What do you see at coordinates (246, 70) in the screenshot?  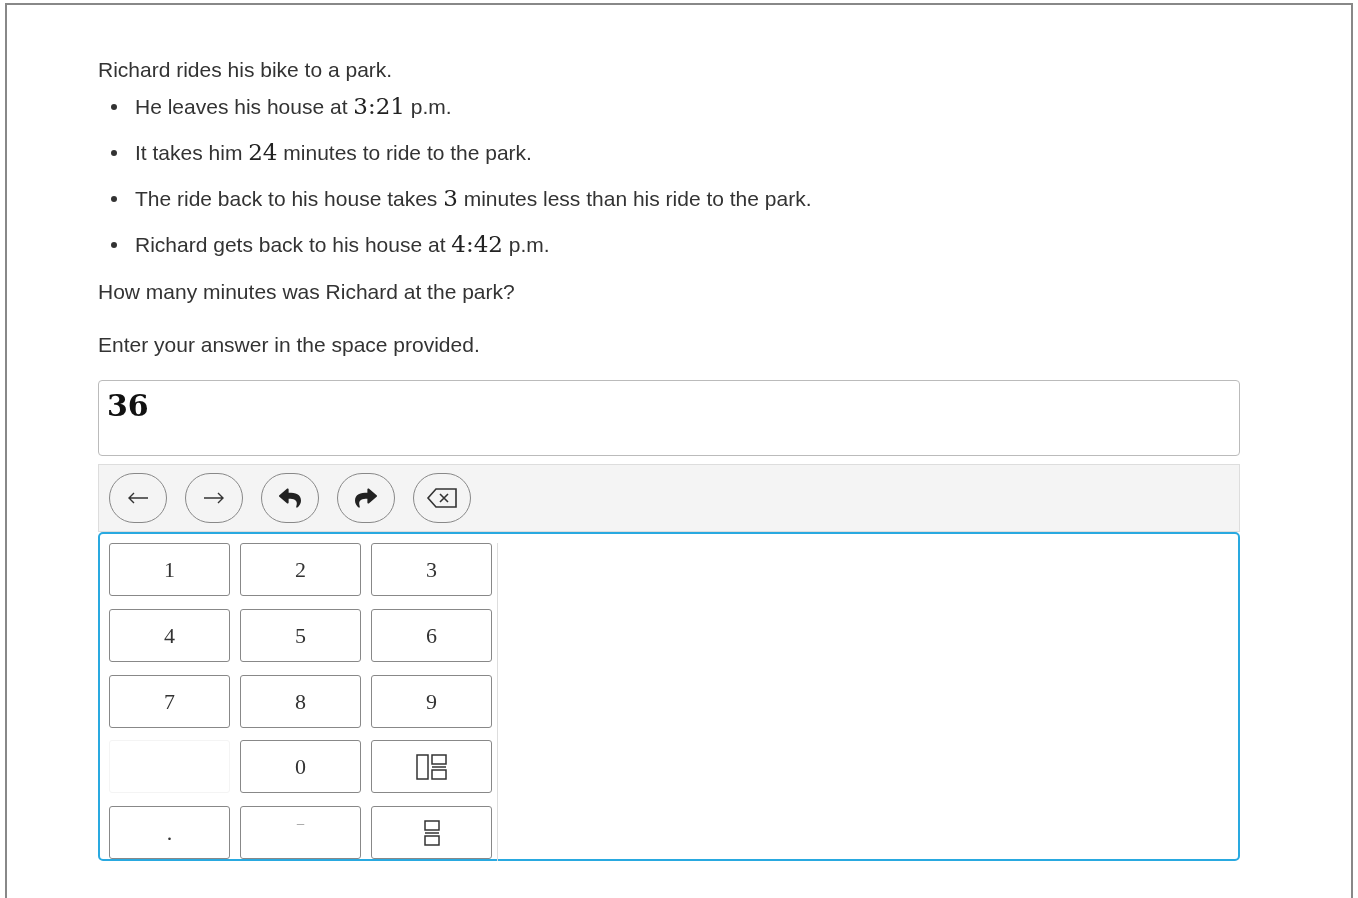 I see `question-intro: Richard rides his bike to a park.` at bounding box center [246, 70].